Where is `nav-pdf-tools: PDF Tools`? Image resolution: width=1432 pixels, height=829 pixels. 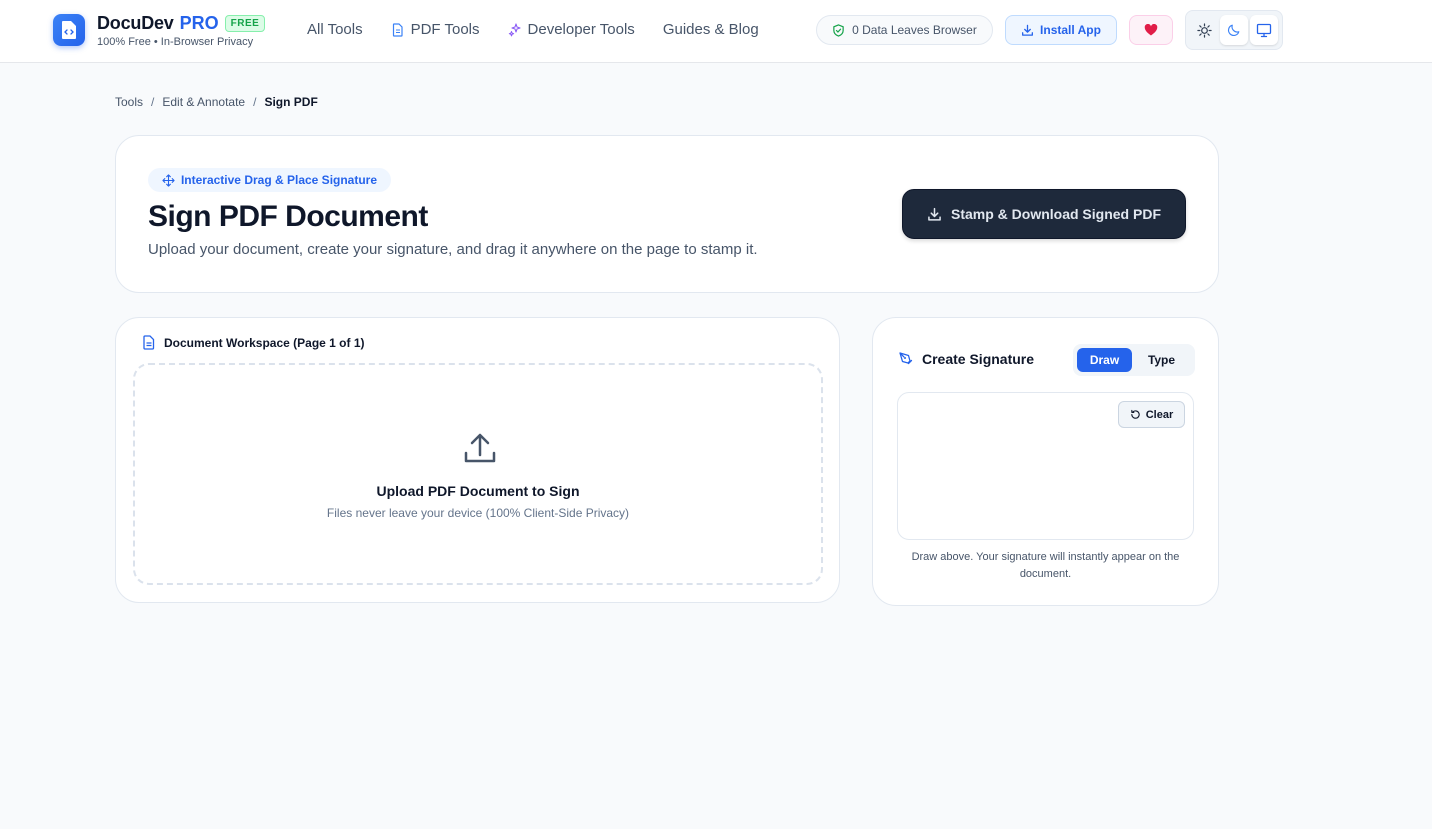
nav-pdf-tools: PDF Tools is located at coordinates (435, 29).